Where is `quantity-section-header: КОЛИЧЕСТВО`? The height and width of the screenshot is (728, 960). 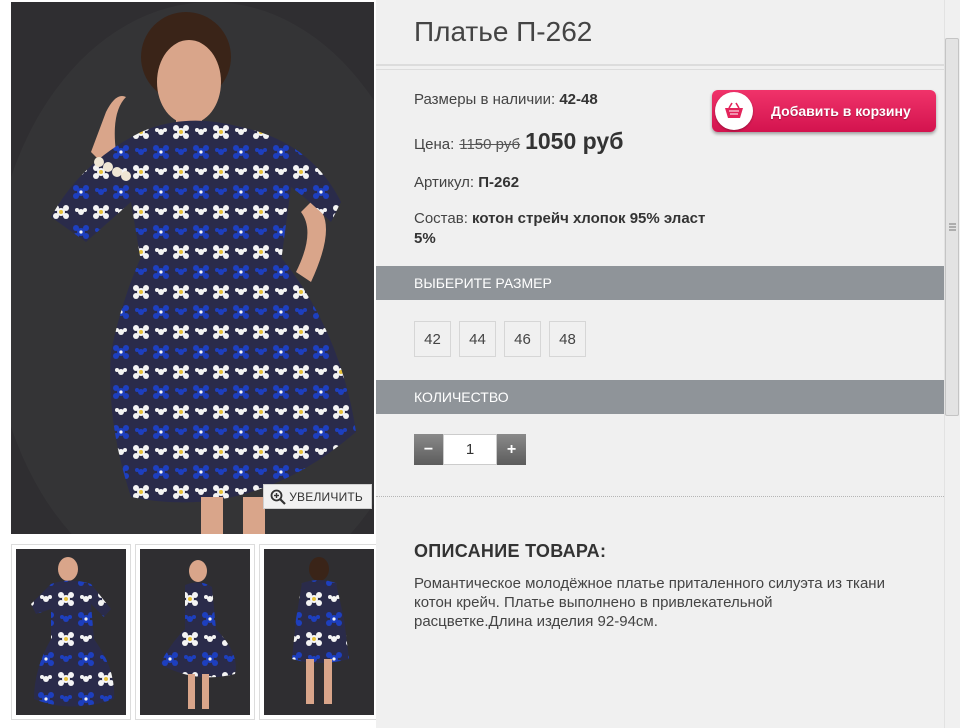
quantity-section-header: КОЛИЧЕСТВО is located at coordinates (660, 397).